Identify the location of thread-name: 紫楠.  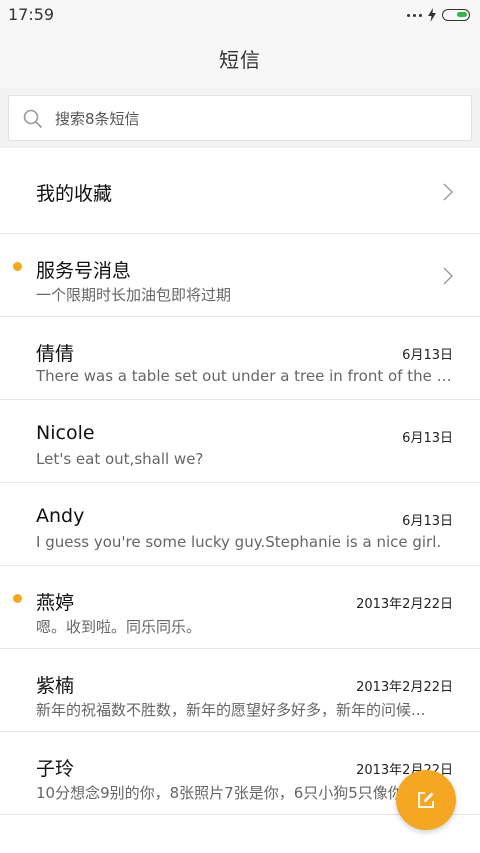
(55, 686).